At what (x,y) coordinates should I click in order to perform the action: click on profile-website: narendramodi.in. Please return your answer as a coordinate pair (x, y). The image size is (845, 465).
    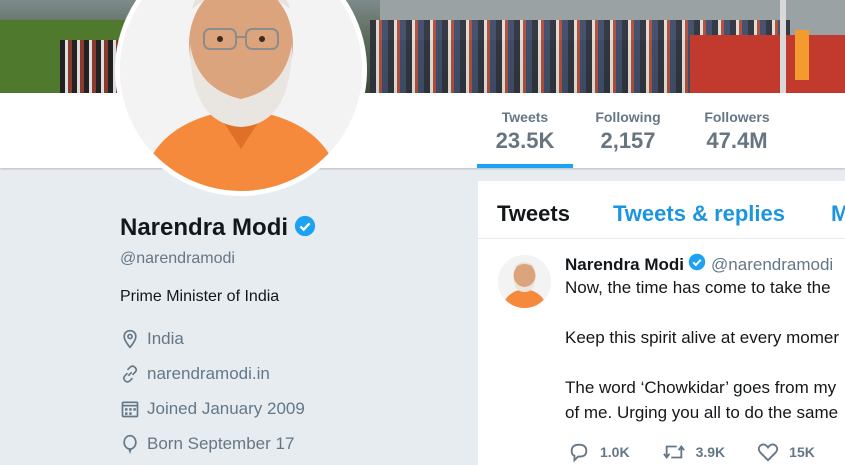
    Looking at the image, I should click on (285, 373).